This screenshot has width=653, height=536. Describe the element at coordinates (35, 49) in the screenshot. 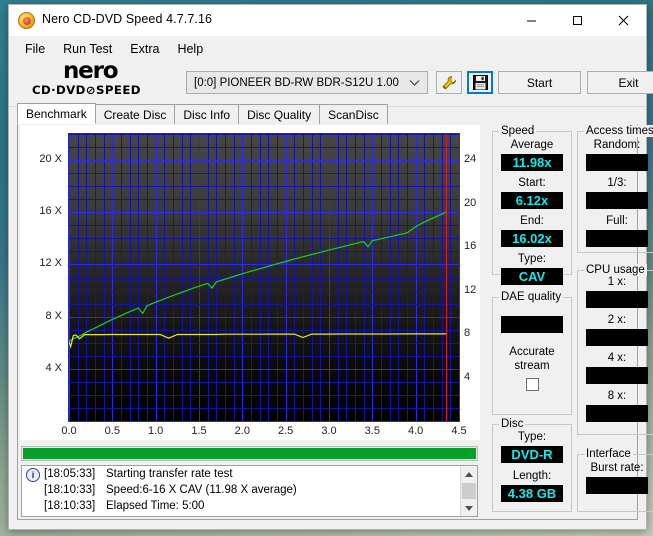

I see `menu-file: File` at that location.